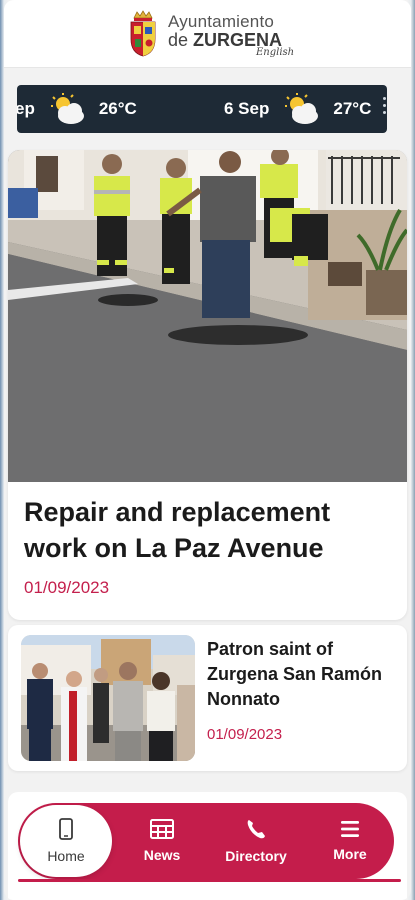 This screenshot has width=415, height=900. Describe the element at coordinates (207, 34) in the screenshot. I see `app-header: Ayuntamiento de ZURGENA English` at that location.